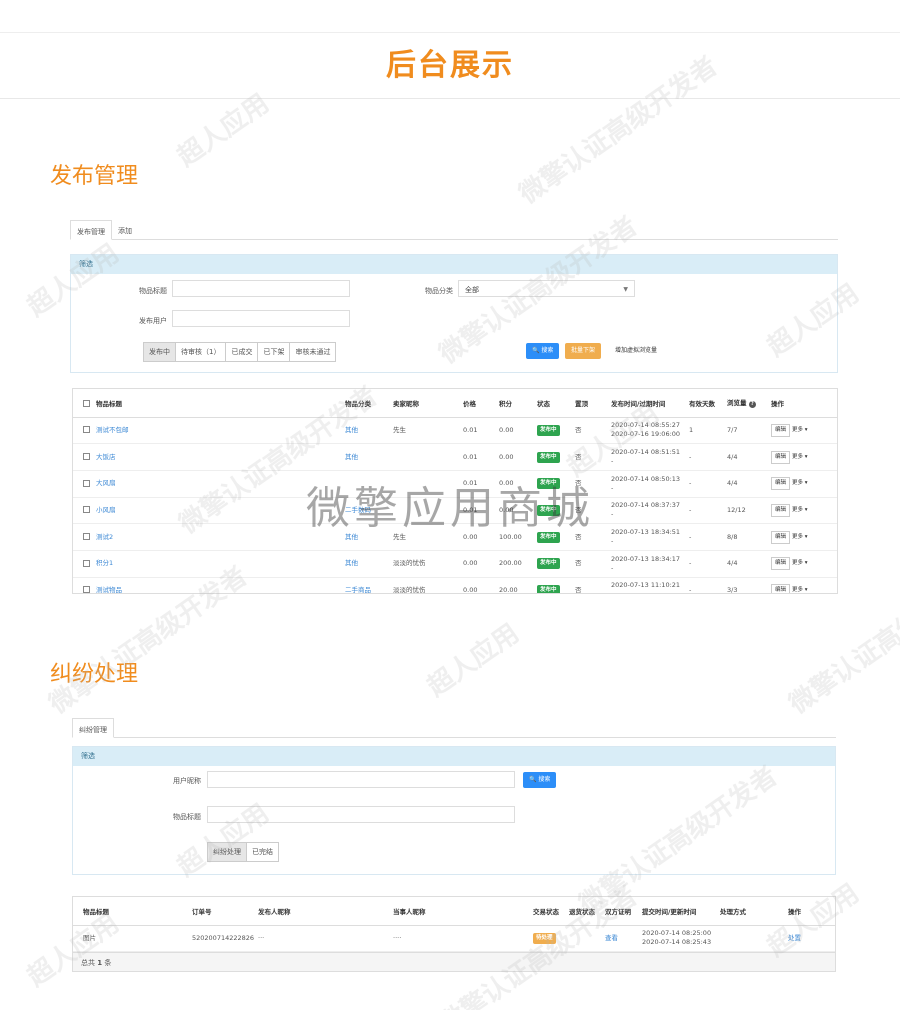  I want to click on status-filter-sold: 已成交, so click(242, 352).